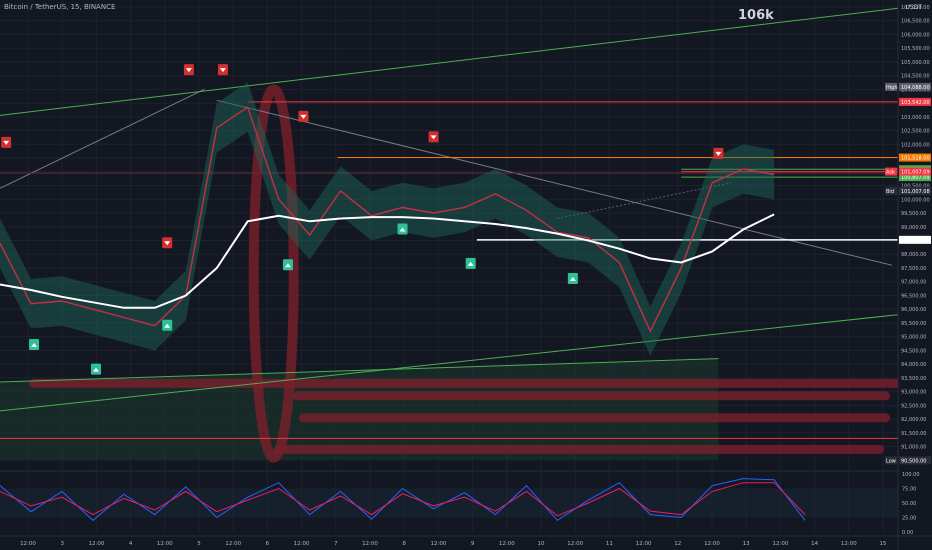 This screenshot has height=550, width=932. What do you see at coordinates (746, 544) in the screenshot?
I see `time-tick-label: 13` at bounding box center [746, 544].